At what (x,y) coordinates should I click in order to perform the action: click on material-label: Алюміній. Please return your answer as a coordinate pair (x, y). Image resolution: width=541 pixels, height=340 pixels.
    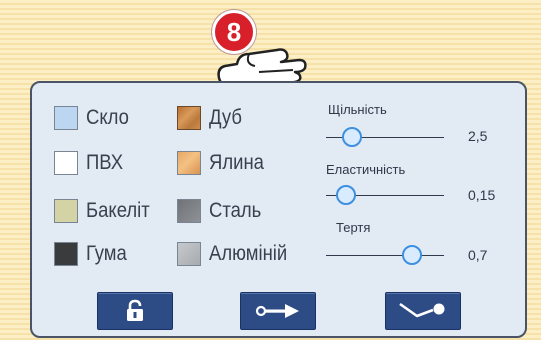
    Looking at the image, I should click on (248, 253).